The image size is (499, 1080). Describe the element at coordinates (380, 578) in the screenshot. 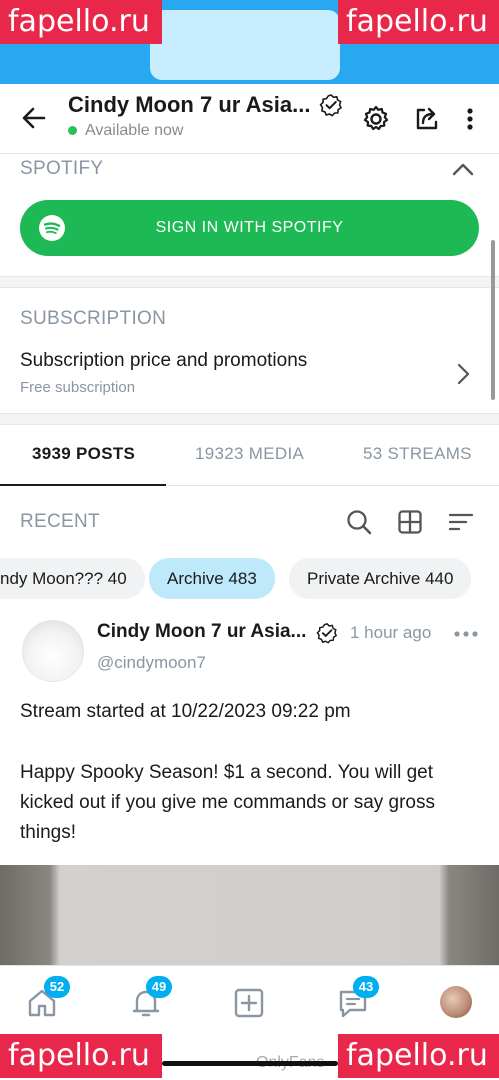

I see `collection-chip-private-archive: Private Archive 440` at that location.